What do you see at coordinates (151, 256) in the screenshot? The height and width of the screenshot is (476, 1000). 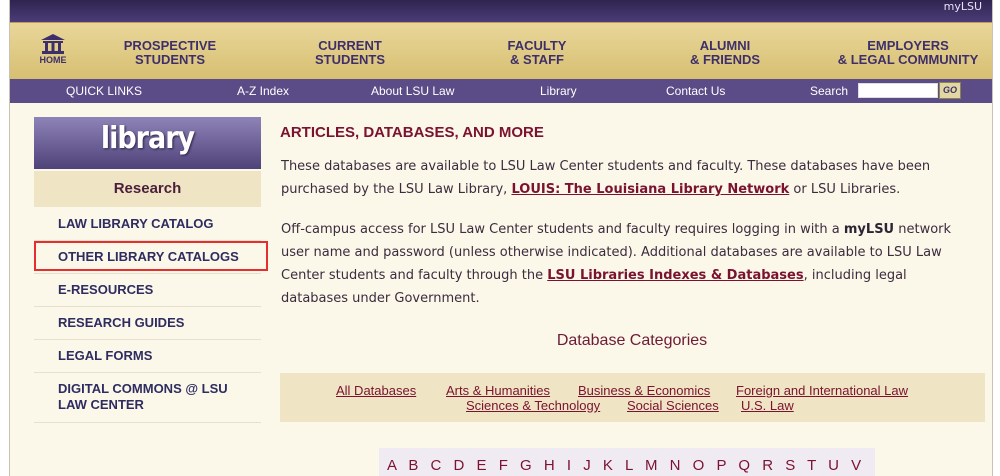 I see `selection-highlight-box` at bounding box center [151, 256].